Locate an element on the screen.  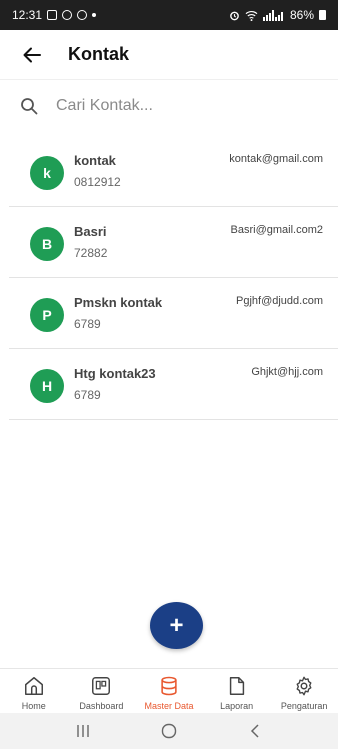
list-item: H Htg kontak23 6789 Ghjkt@hjj.com is located at coordinates (173, 384).